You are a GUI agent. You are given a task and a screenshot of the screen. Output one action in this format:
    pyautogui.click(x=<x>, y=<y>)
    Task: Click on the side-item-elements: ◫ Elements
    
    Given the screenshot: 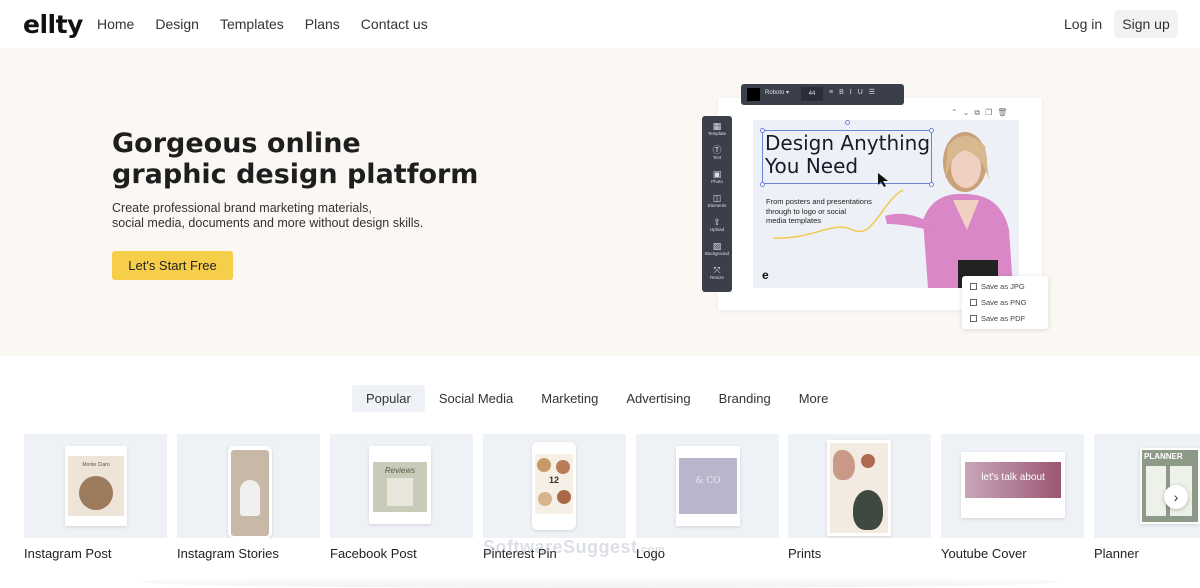 What is the action you would take?
    pyautogui.click(x=717, y=201)
    